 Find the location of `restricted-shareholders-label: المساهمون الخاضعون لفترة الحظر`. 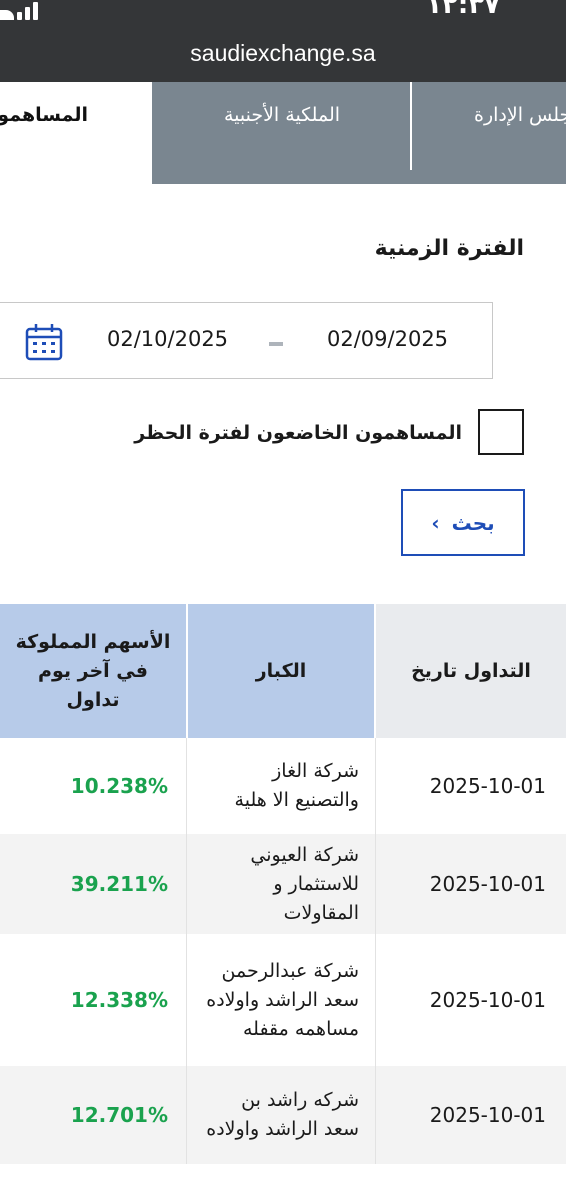

restricted-shareholders-label: المساهمون الخاضعون لفترة الحظر is located at coordinates (298, 433).